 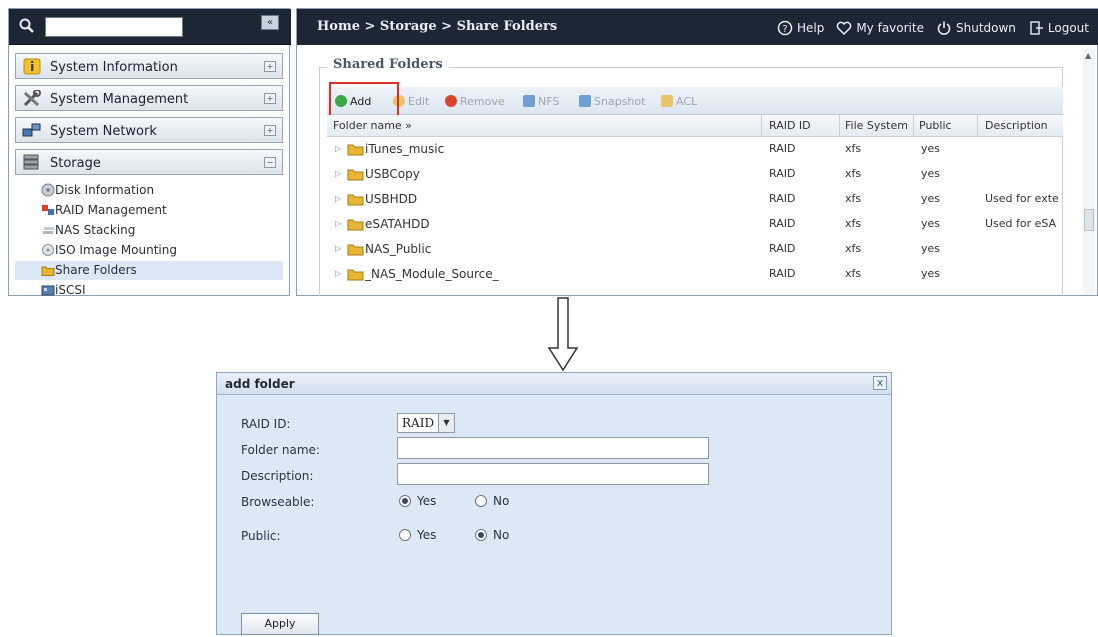 I want to click on help-link: ? Help, so click(x=800, y=28).